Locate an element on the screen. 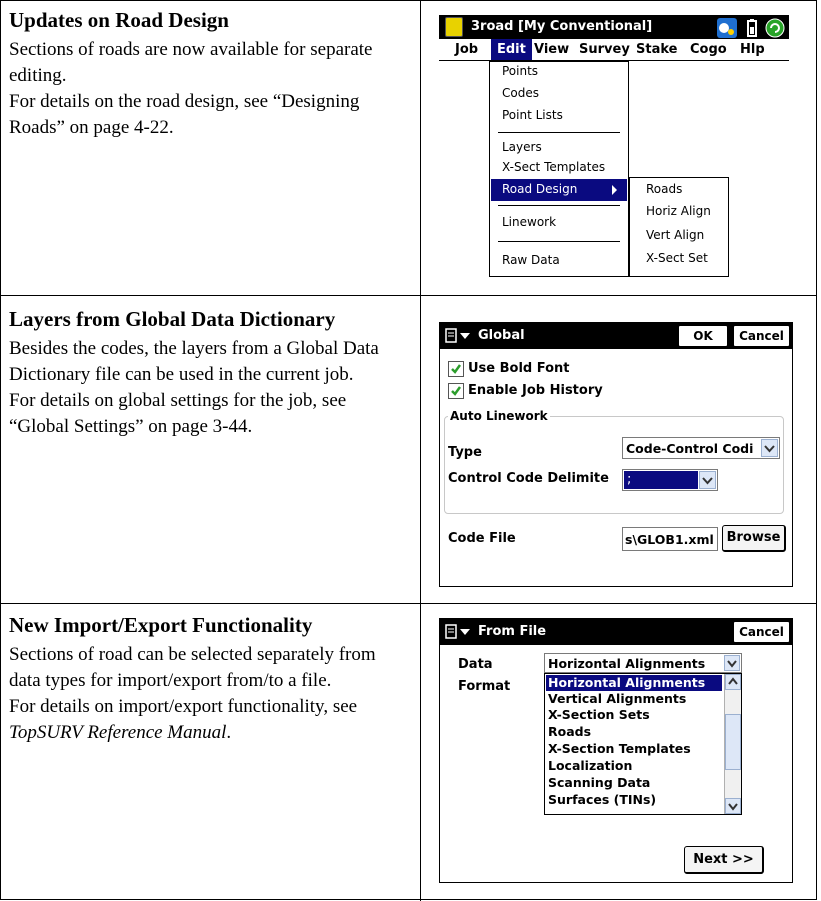 This screenshot has width=821, height=901. menu-item-xsect-templates: X-Sect Templates is located at coordinates (553, 167).